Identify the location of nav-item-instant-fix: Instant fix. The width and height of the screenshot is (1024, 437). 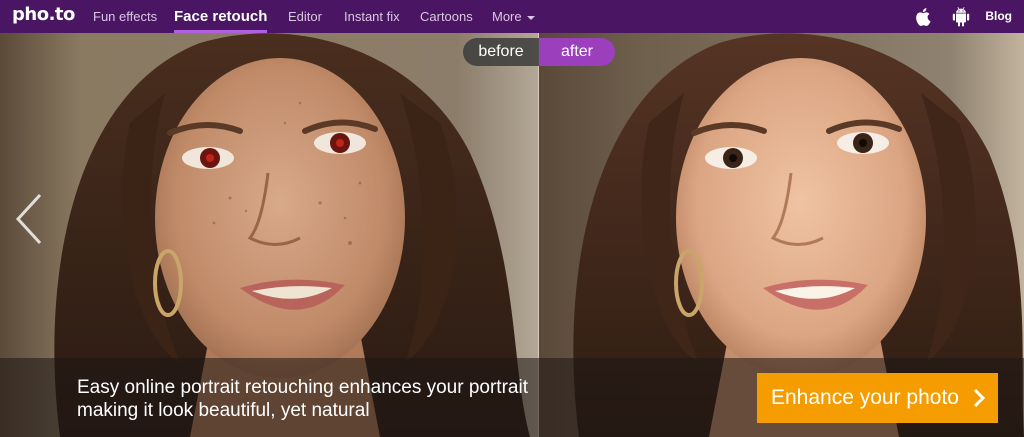
(372, 16).